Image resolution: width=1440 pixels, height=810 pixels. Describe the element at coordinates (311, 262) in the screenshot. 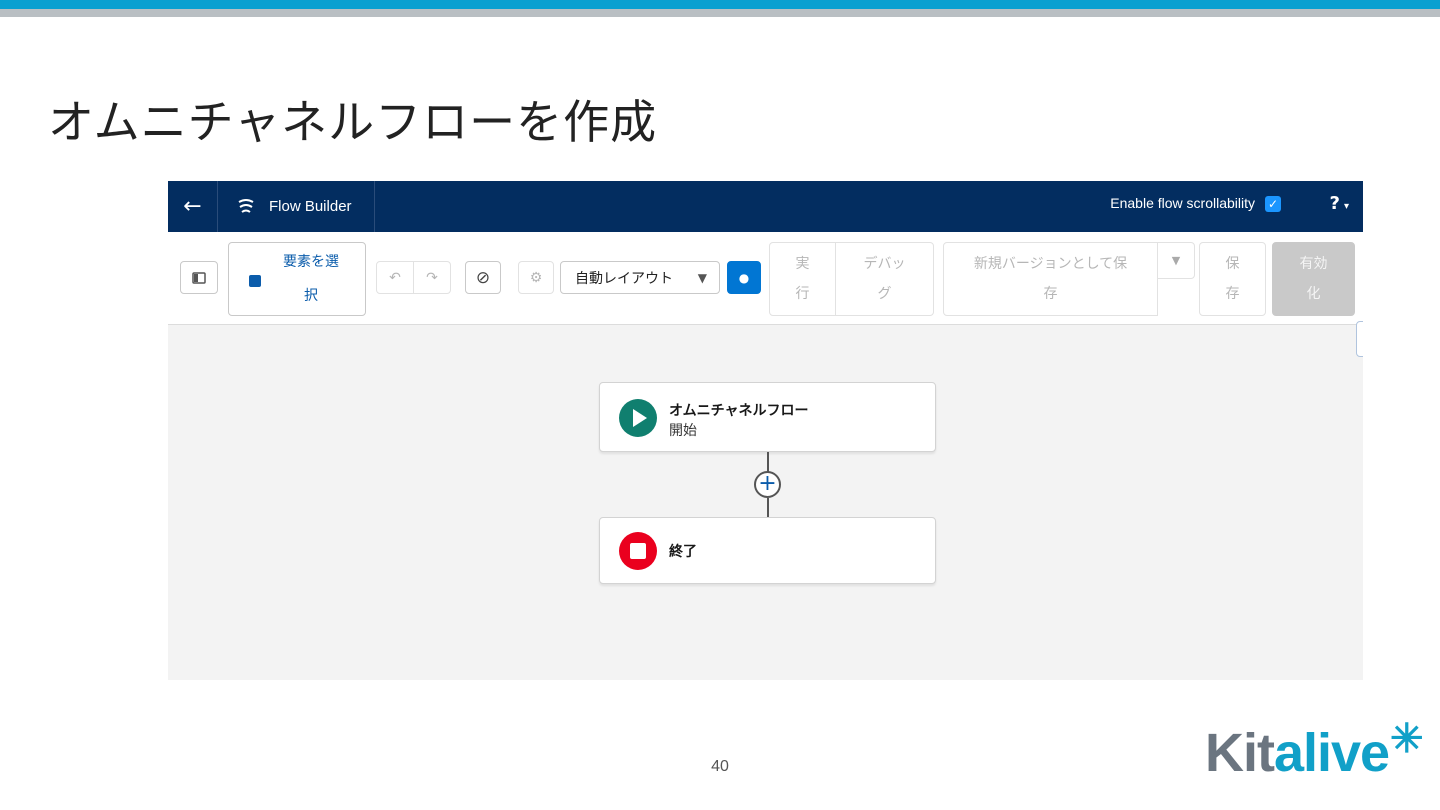

I see `select-elements-line1: 要素を選` at that location.